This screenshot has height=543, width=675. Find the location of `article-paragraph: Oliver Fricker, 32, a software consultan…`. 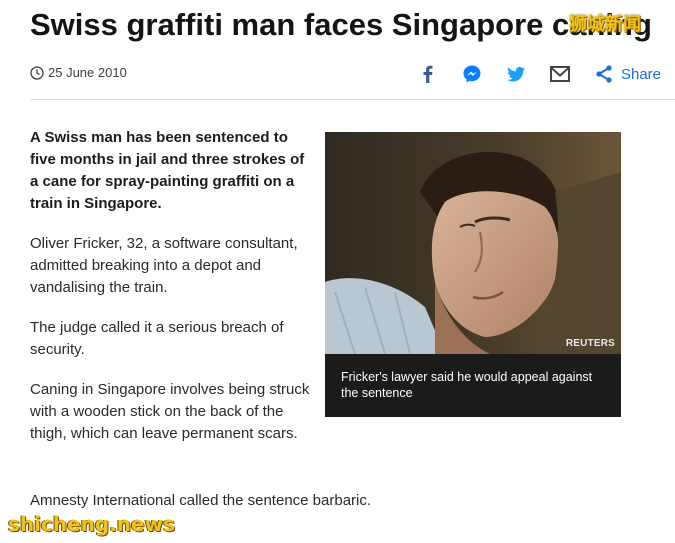

article-paragraph: Oliver Fricker, 32, a software consultan… is located at coordinates (164, 265).